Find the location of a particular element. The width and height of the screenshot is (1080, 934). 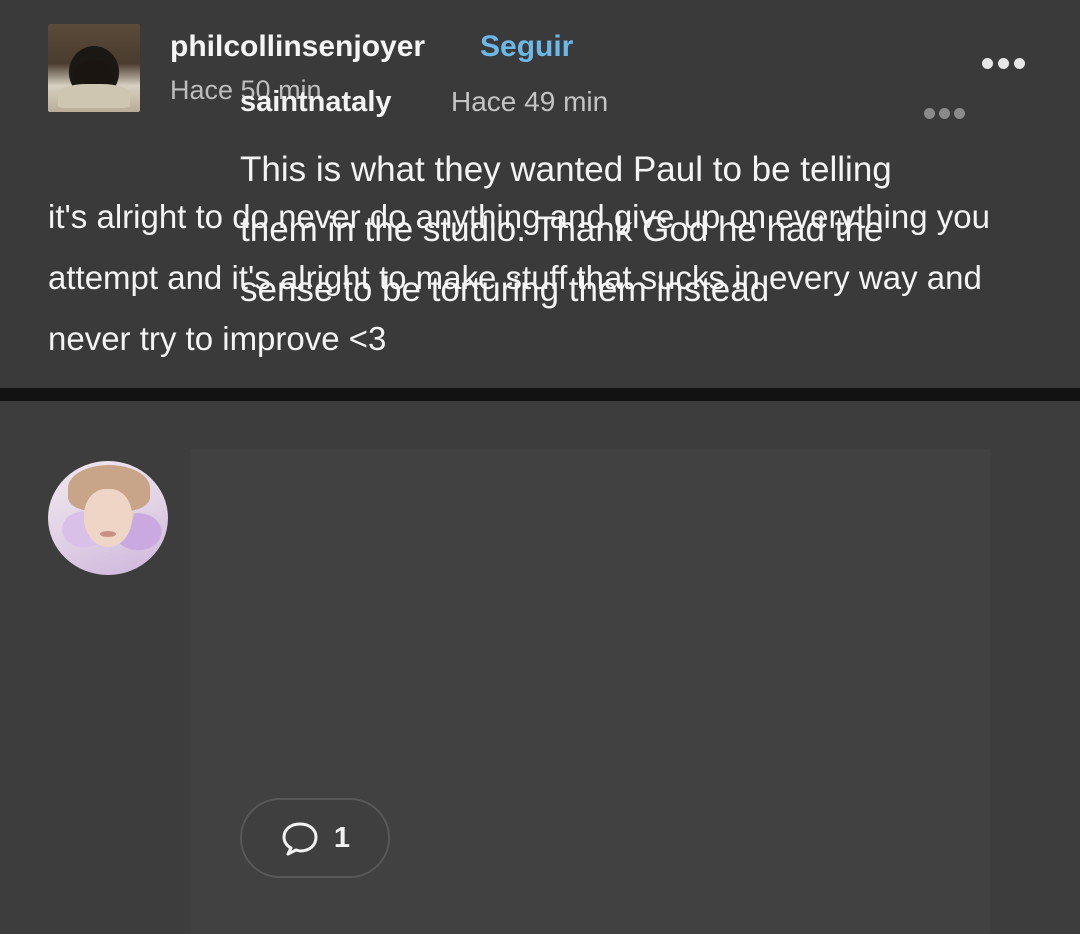

avatar-lips is located at coordinates (108, 534).